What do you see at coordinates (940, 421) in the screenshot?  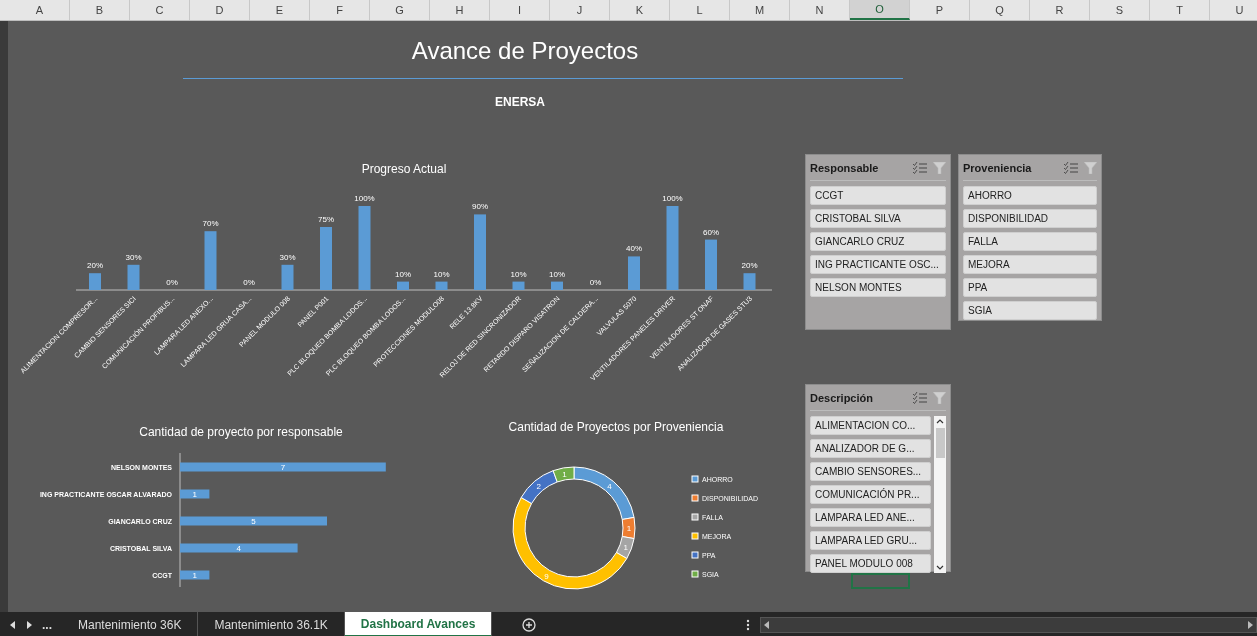 I see `scroll-up-icon` at bounding box center [940, 421].